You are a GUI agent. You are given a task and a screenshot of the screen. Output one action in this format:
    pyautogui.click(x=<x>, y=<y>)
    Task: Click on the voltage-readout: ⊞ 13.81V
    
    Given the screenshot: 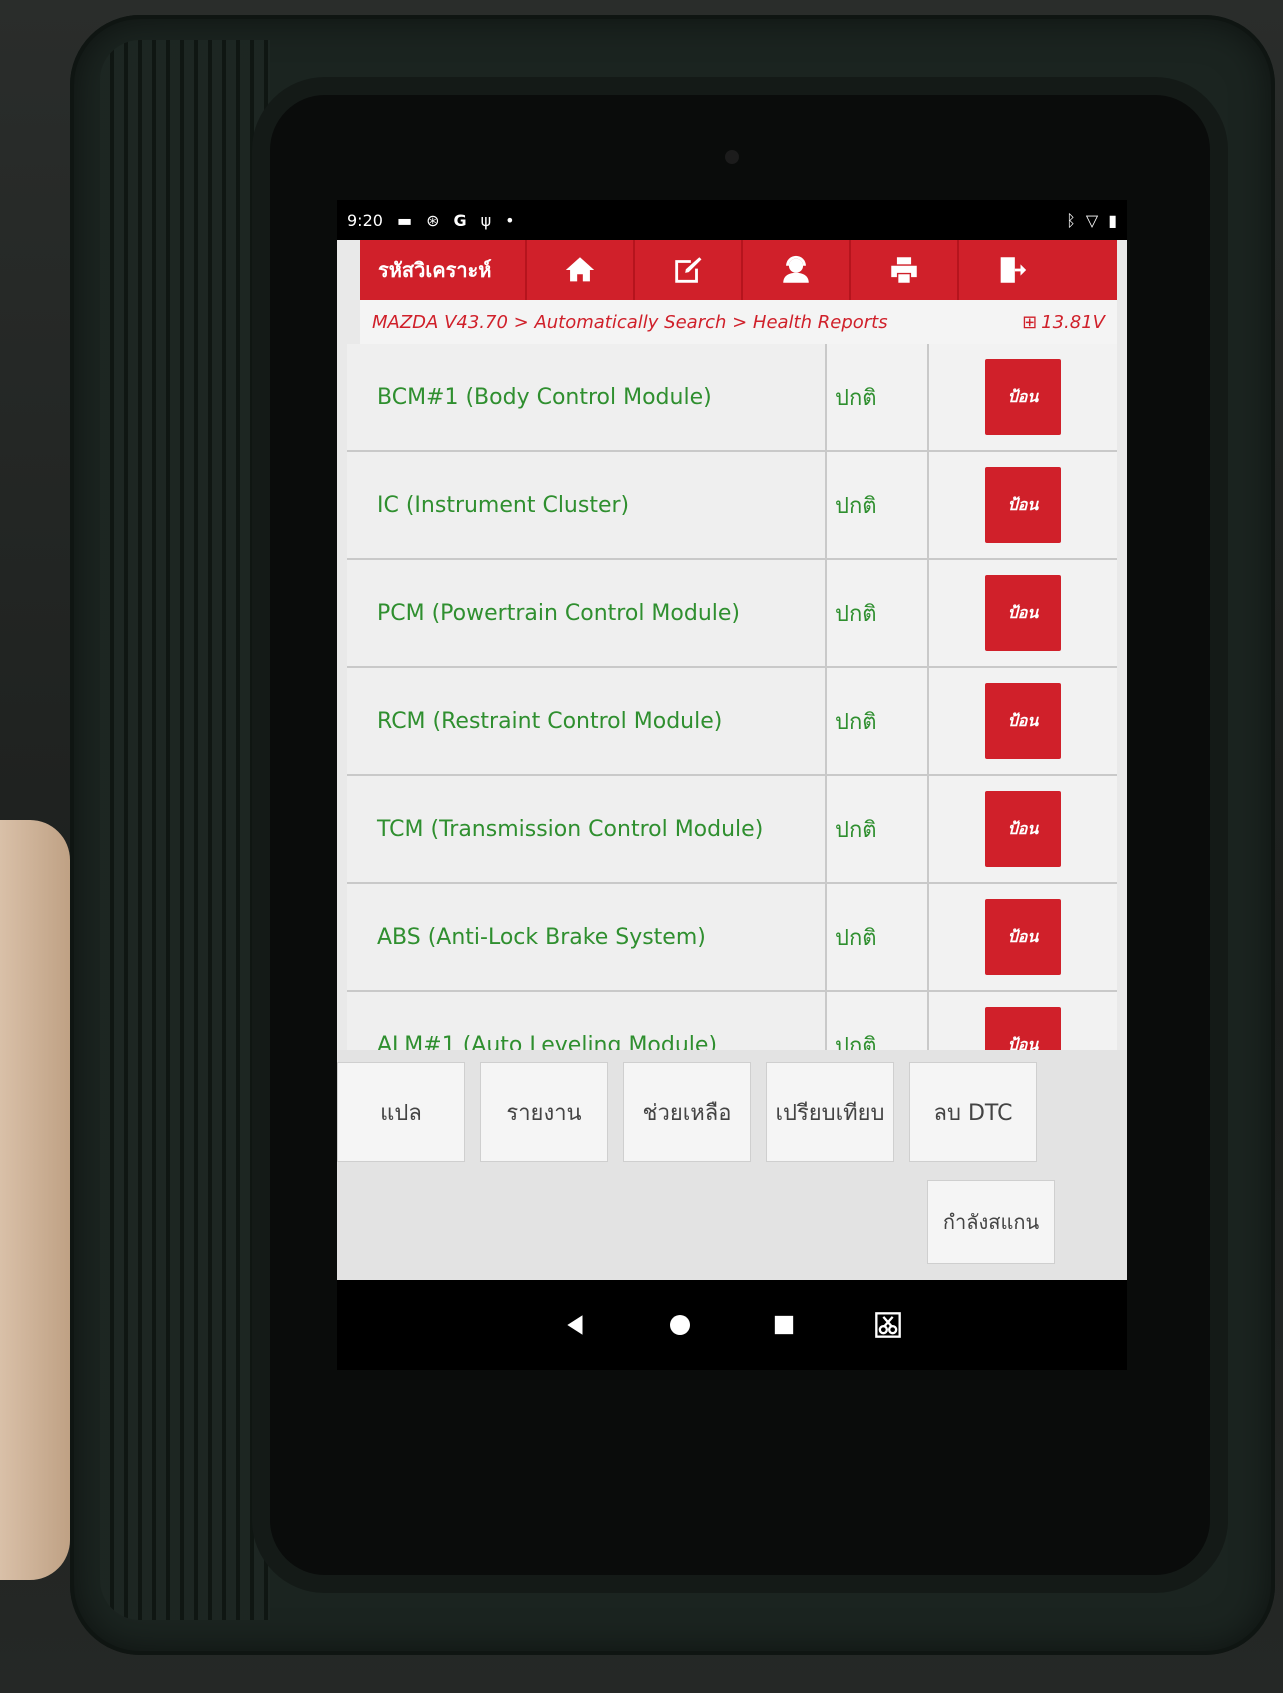 What is the action you would take?
    pyautogui.click(x=1063, y=322)
    